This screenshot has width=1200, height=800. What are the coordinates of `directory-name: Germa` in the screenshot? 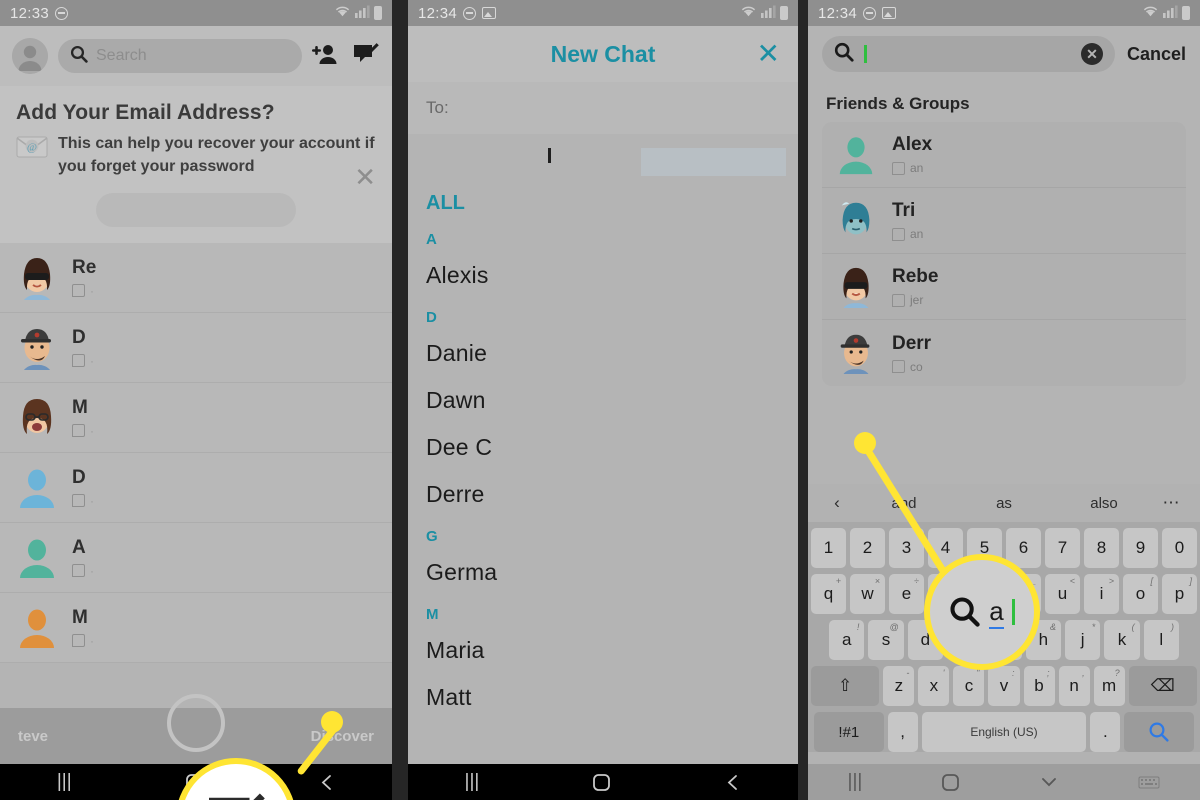 It's located at (603, 572).